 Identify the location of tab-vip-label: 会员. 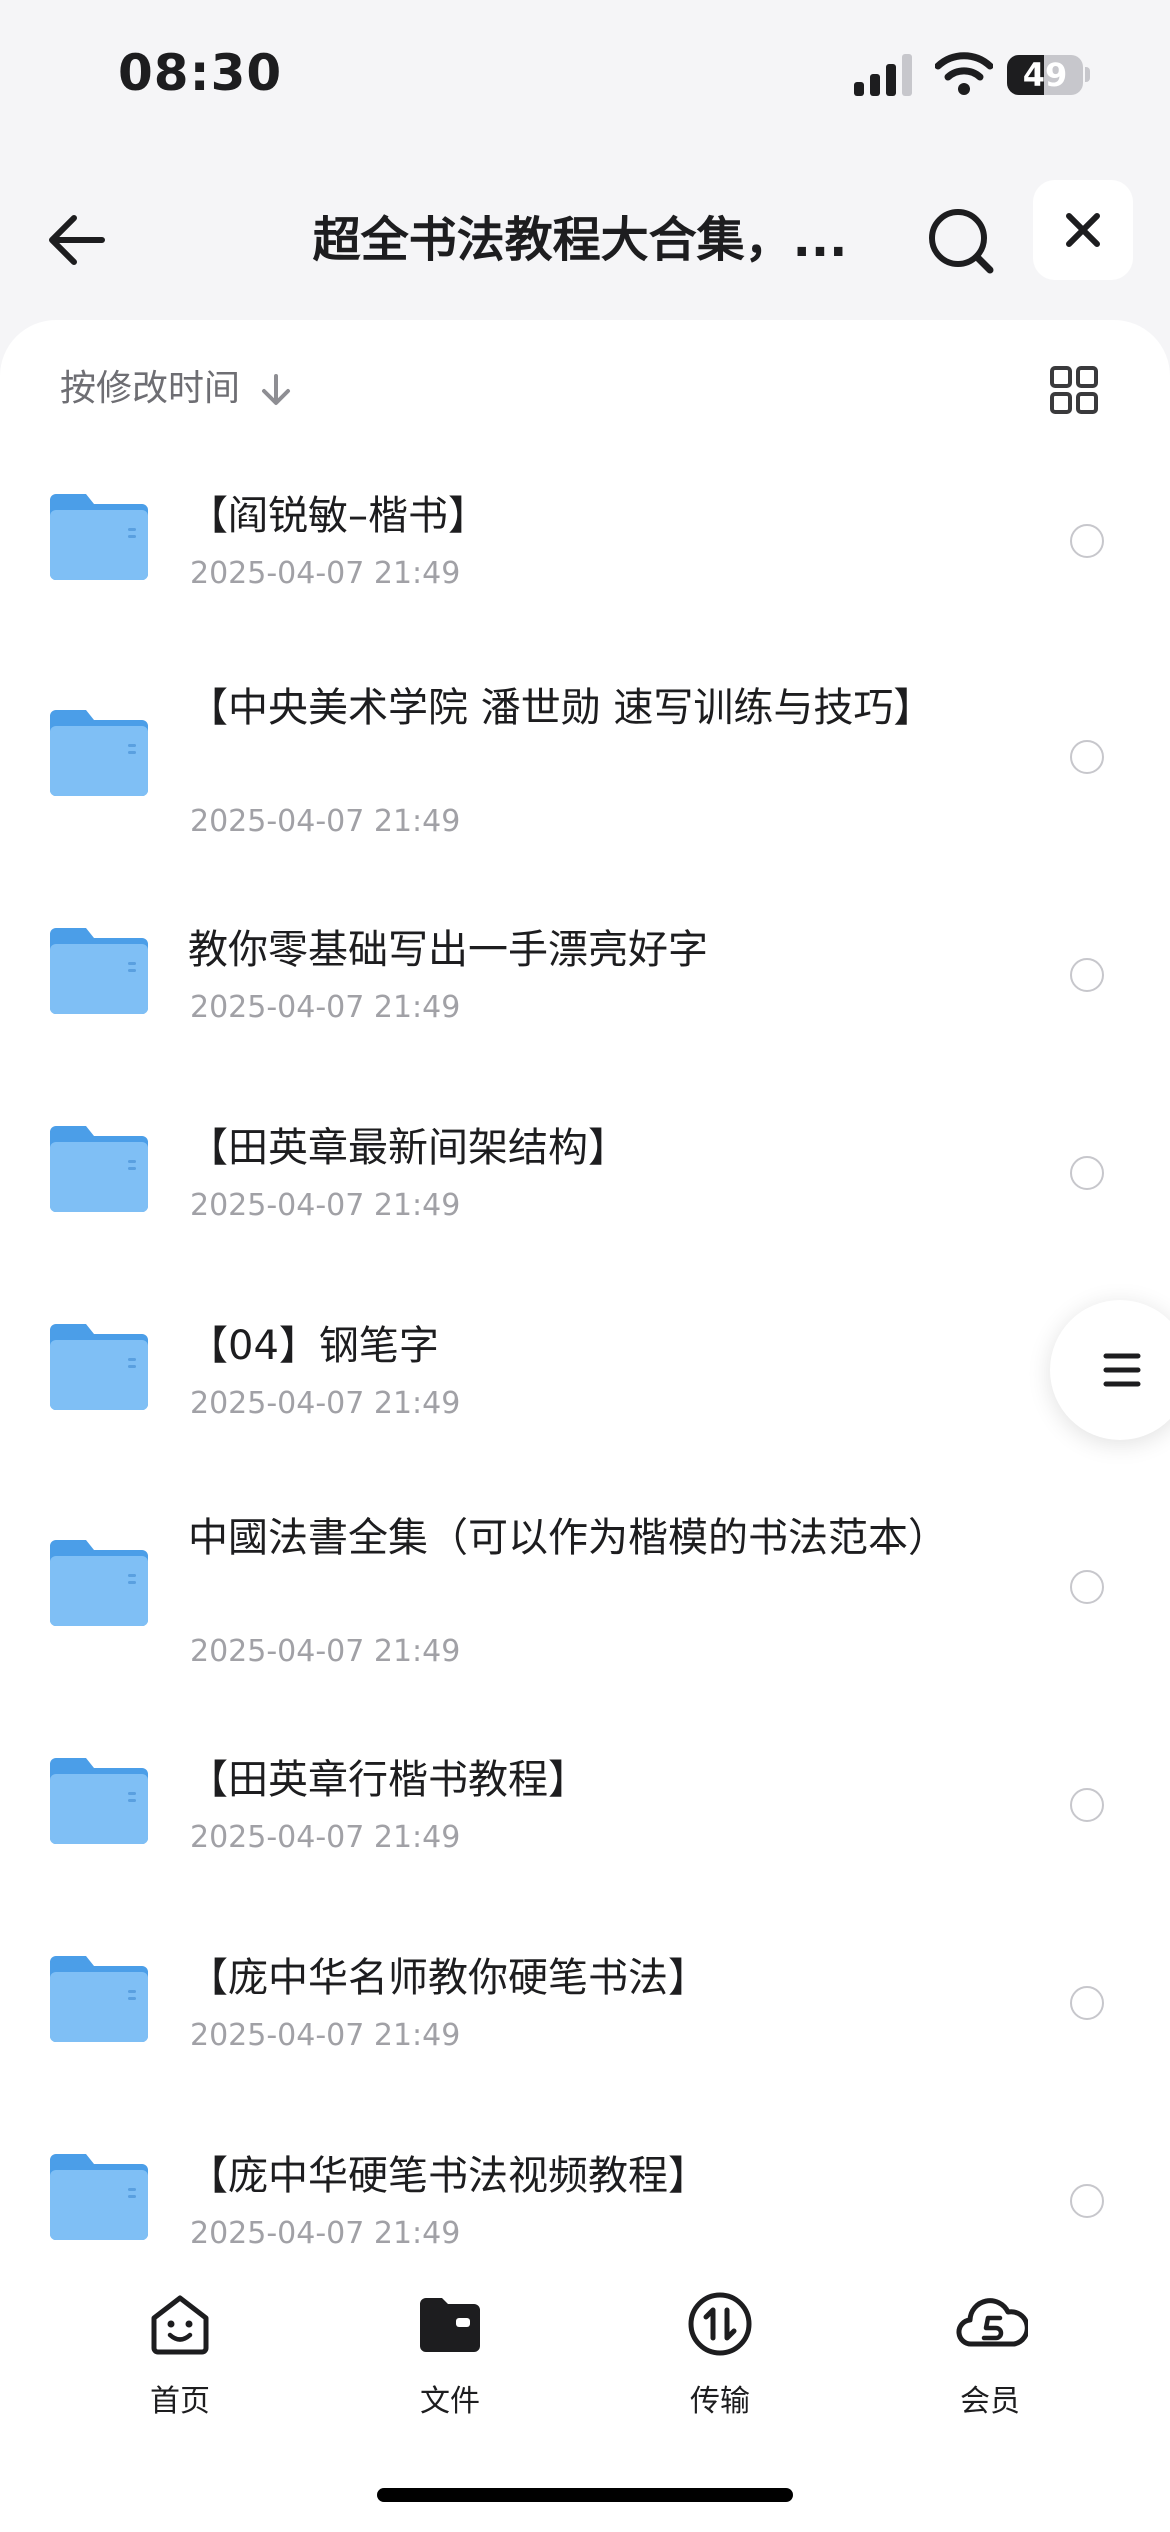
(990, 2401).